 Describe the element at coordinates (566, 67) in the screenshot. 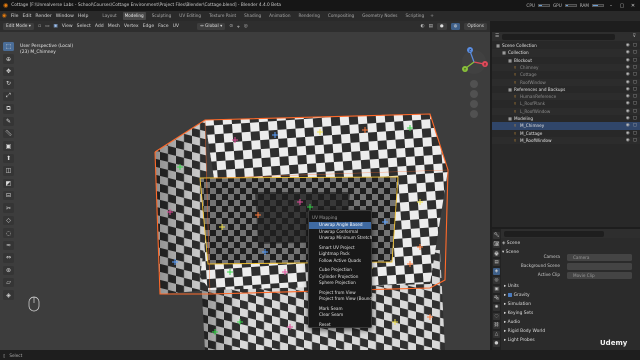

I see `outliner-row: ▿ Chimney ◉ ▢` at that location.